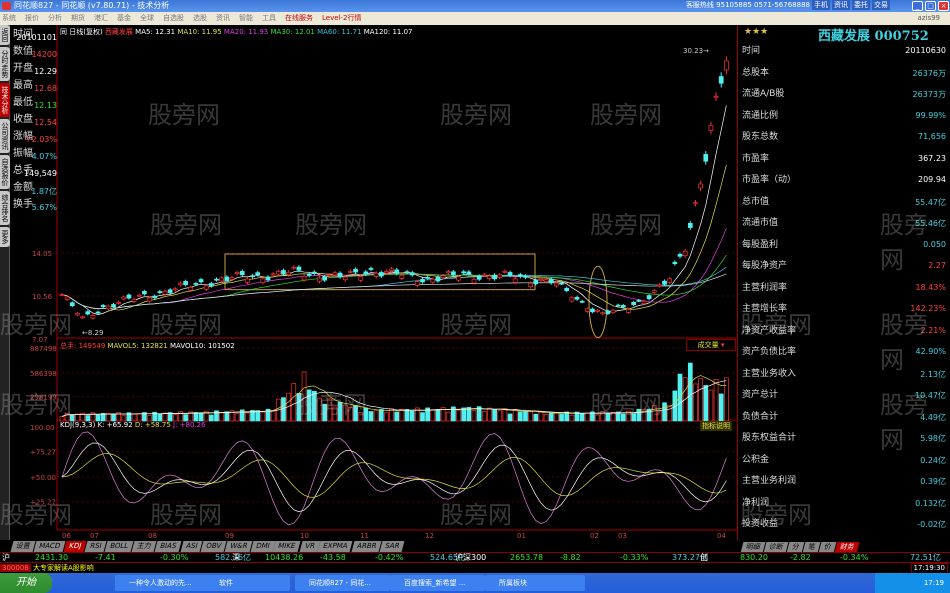 This screenshot has height=593, width=950. I want to click on minimize-button: _, so click(917, 6).